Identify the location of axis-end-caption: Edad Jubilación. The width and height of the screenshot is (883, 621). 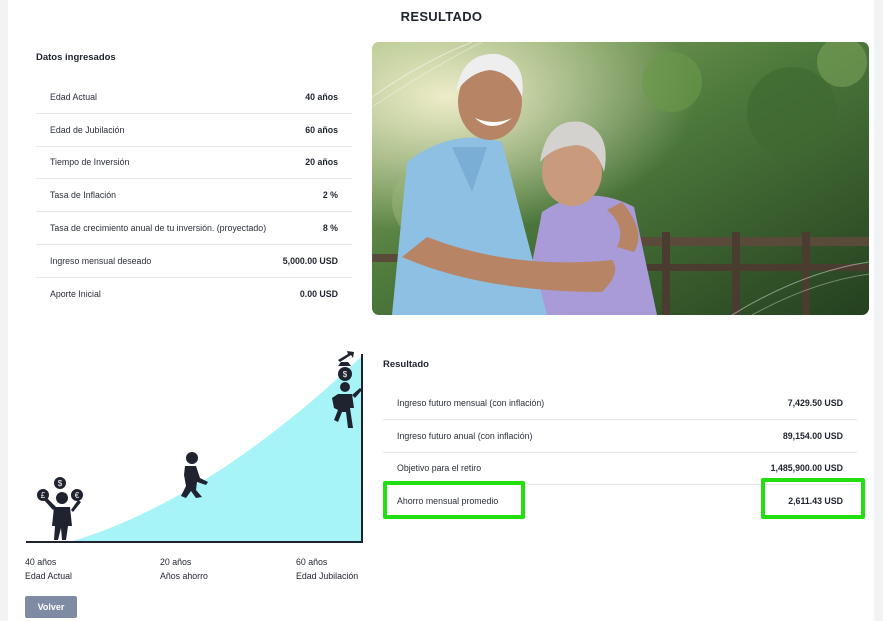
(327, 576).